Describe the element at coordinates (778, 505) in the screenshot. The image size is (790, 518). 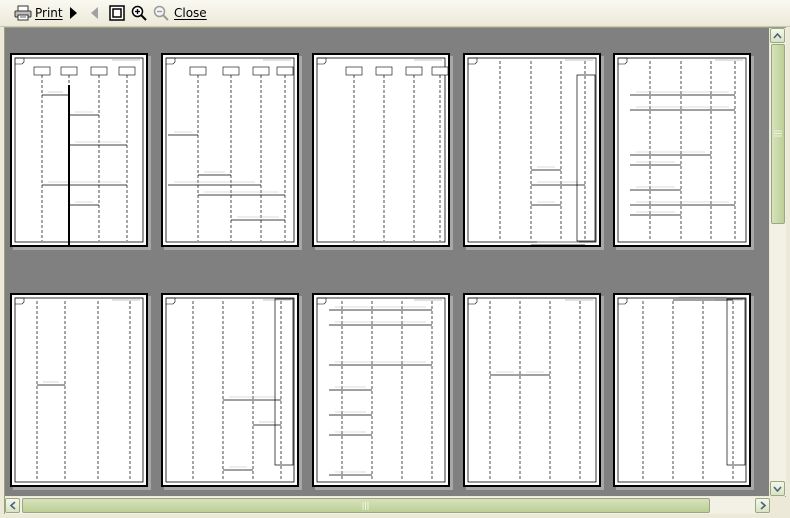
I see `scrollbar-corner` at that location.